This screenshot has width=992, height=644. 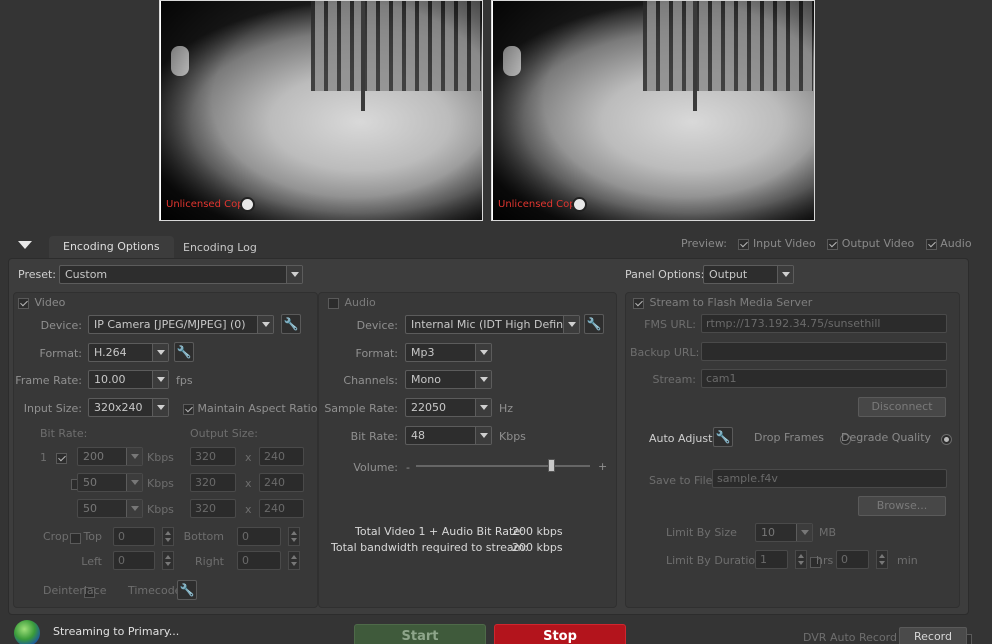 I want to click on audio-format-label: Format:, so click(x=376, y=353).